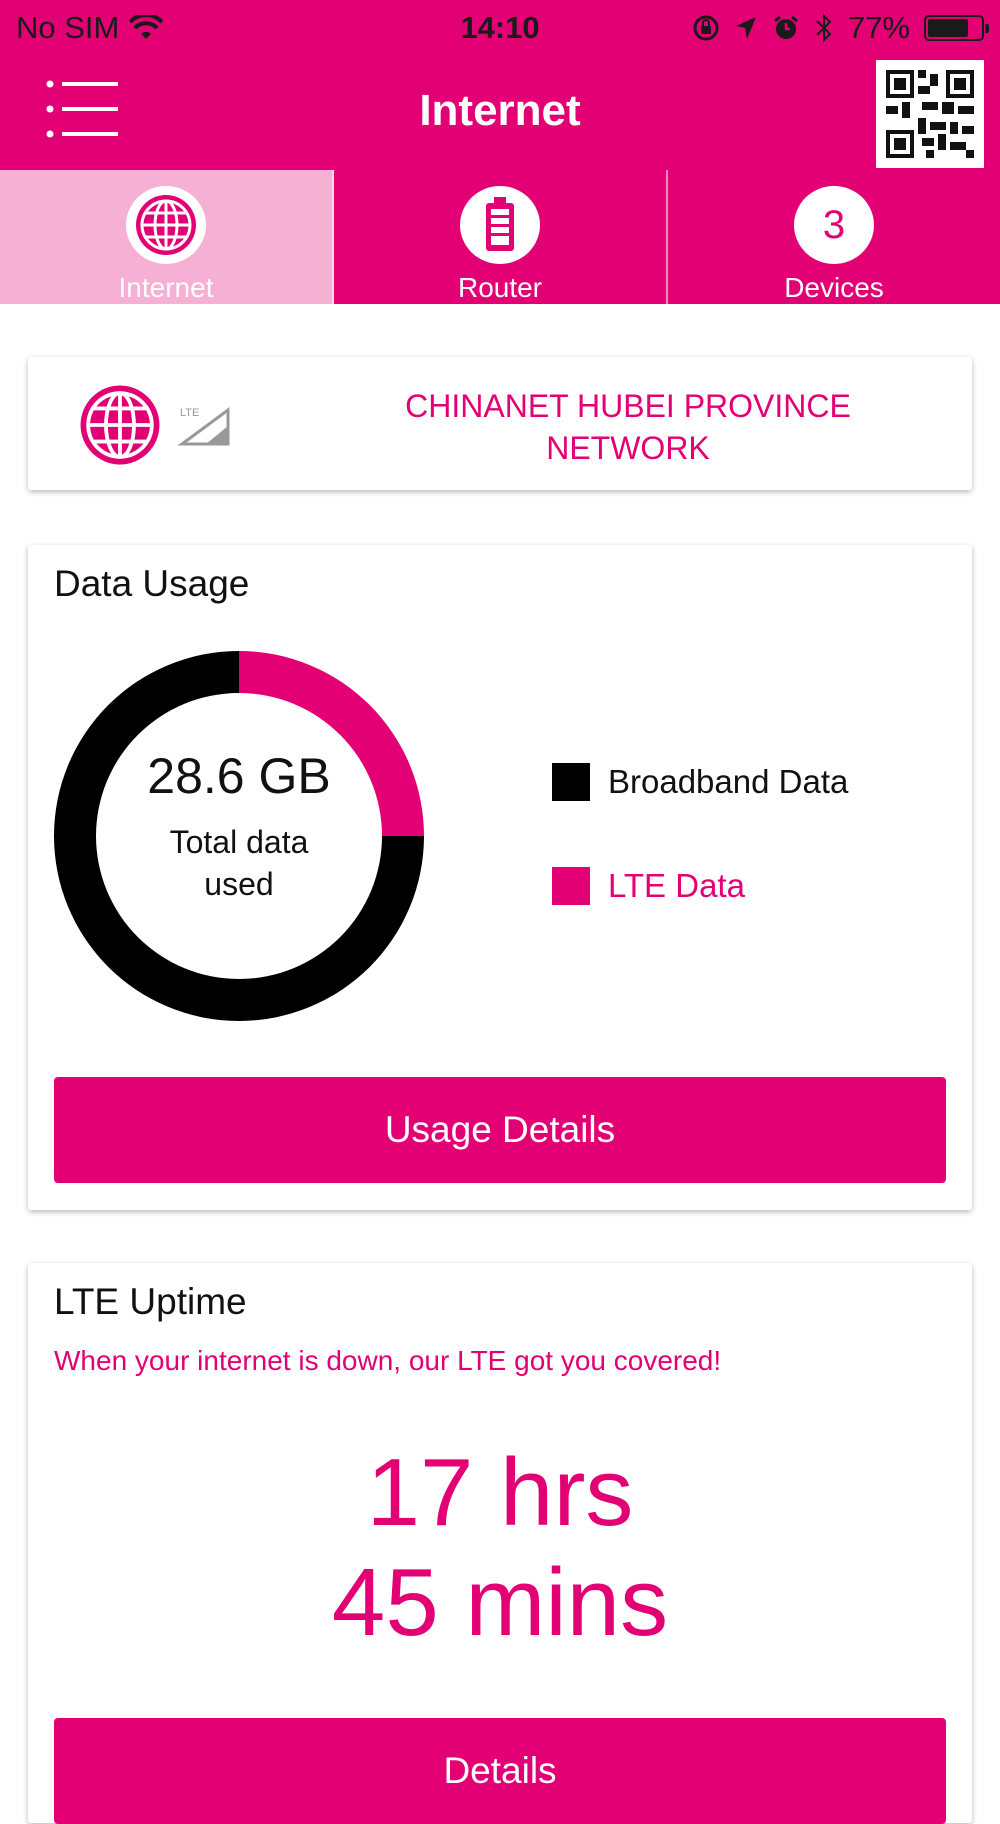 This screenshot has height=1824, width=1000. What do you see at coordinates (571, 782) in the screenshot?
I see `legend-swatch-broadband` at bounding box center [571, 782].